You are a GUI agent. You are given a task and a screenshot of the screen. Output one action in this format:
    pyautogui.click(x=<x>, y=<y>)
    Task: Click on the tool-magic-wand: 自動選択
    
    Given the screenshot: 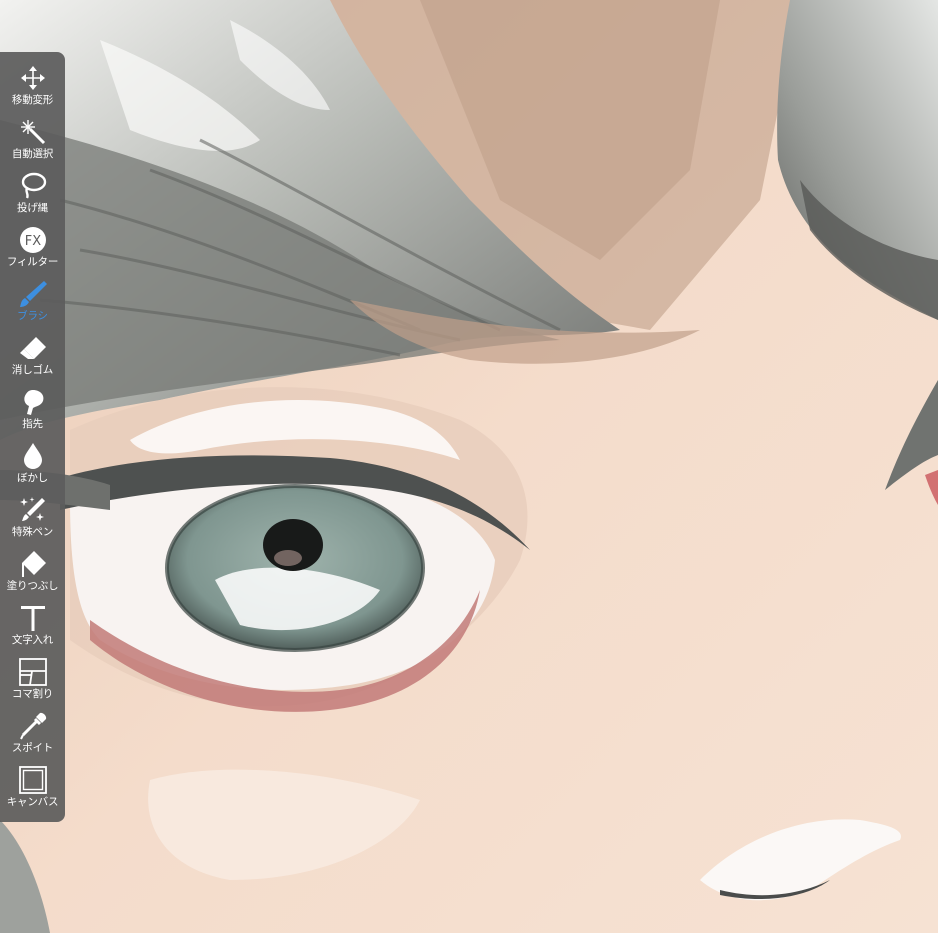 What is the action you would take?
    pyautogui.click(x=32, y=143)
    